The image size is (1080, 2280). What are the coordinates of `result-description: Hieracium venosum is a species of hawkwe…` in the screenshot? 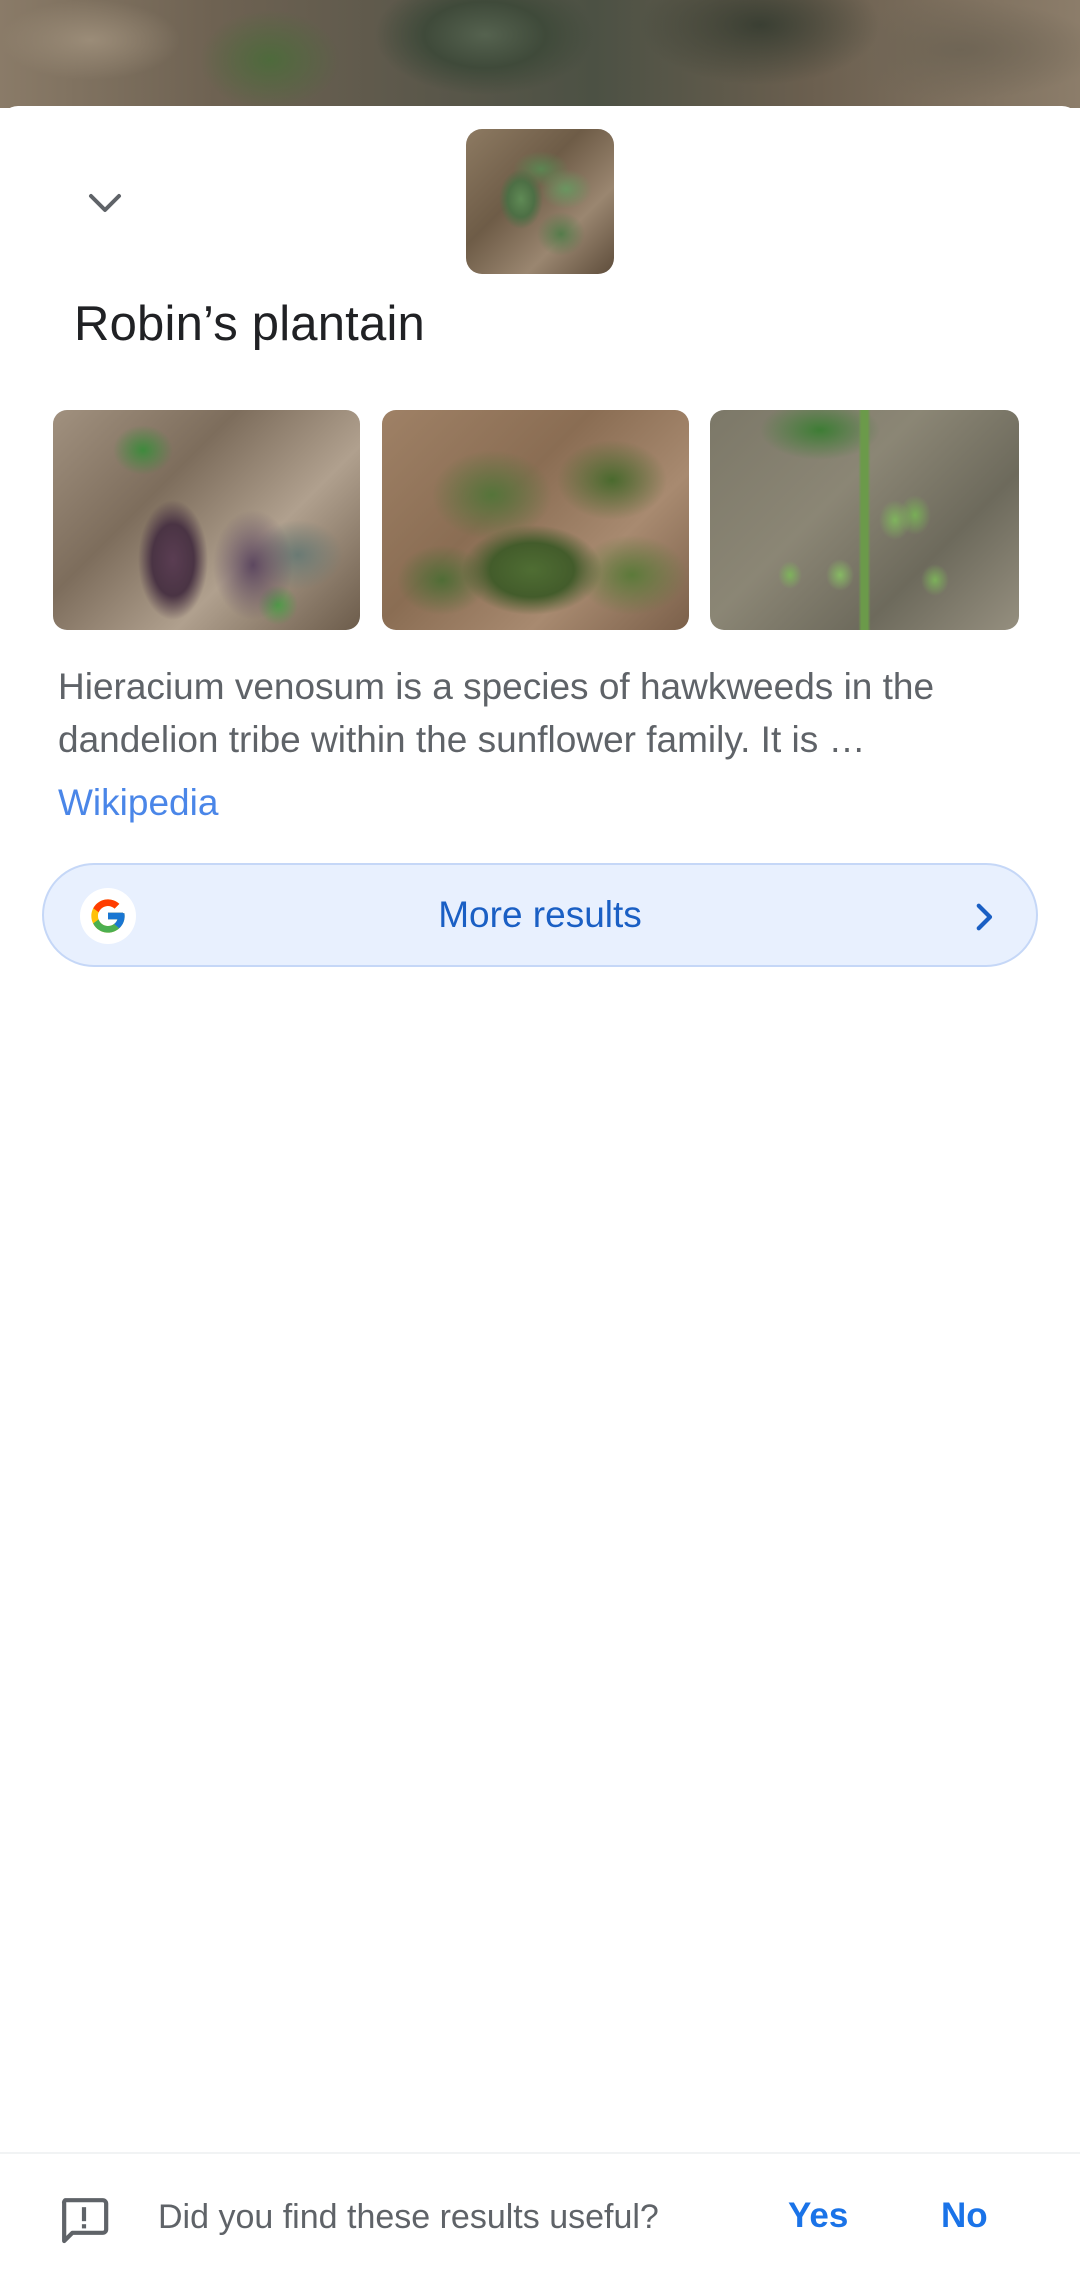 It's located at (496, 713).